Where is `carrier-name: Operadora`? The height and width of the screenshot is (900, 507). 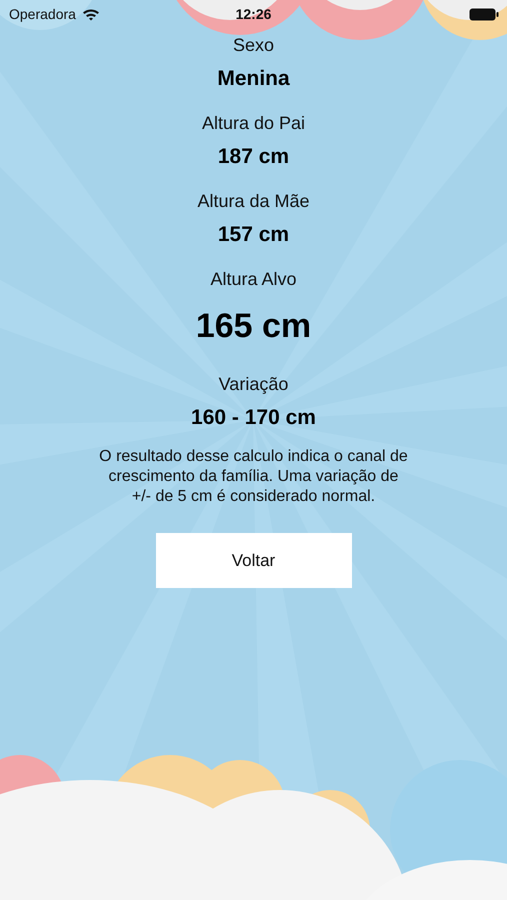 carrier-name: Operadora is located at coordinates (42, 14).